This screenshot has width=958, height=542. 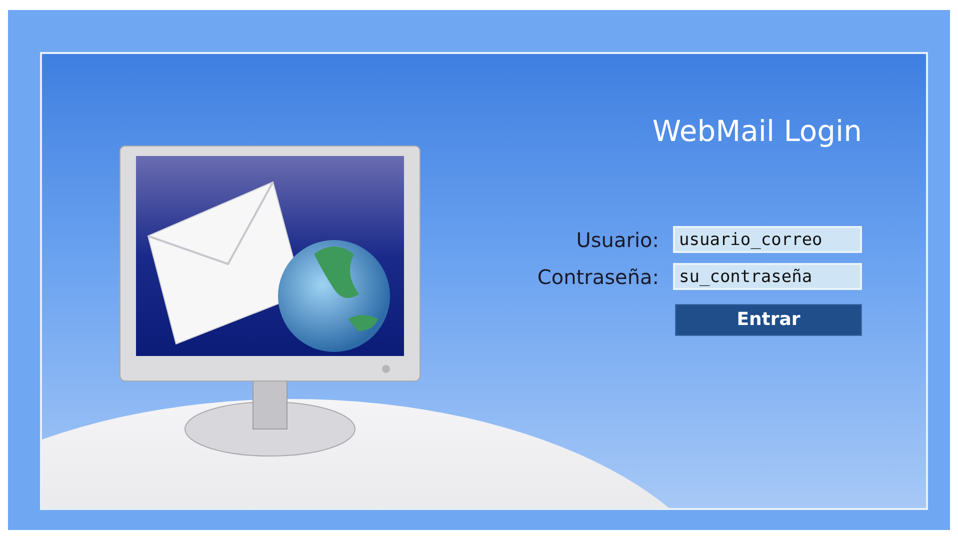 What do you see at coordinates (768, 320) in the screenshot?
I see `login-button: Entrar` at bounding box center [768, 320].